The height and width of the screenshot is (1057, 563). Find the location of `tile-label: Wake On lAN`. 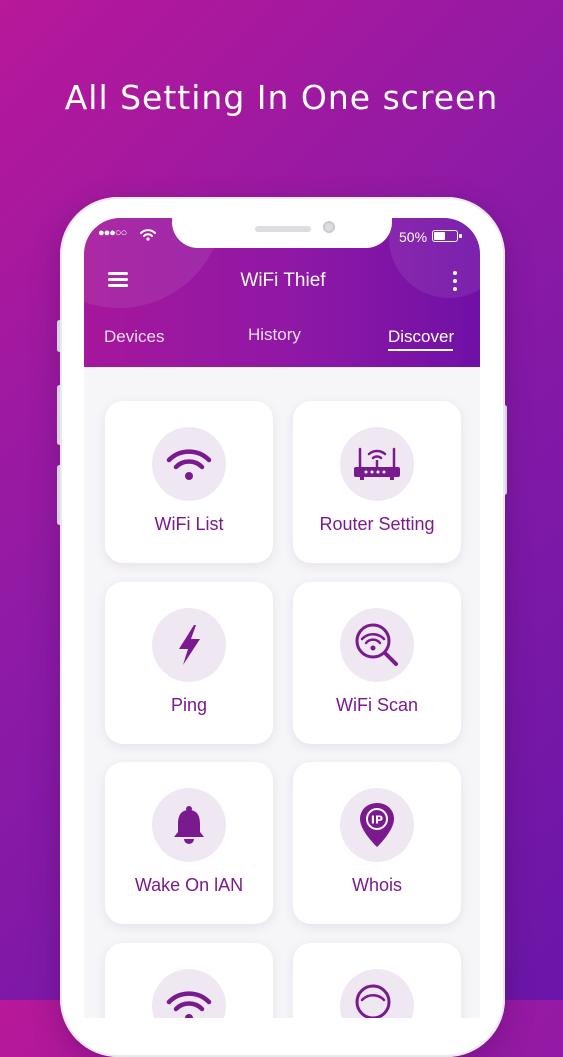

tile-label: Wake On lAN is located at coordinates (189, 885).